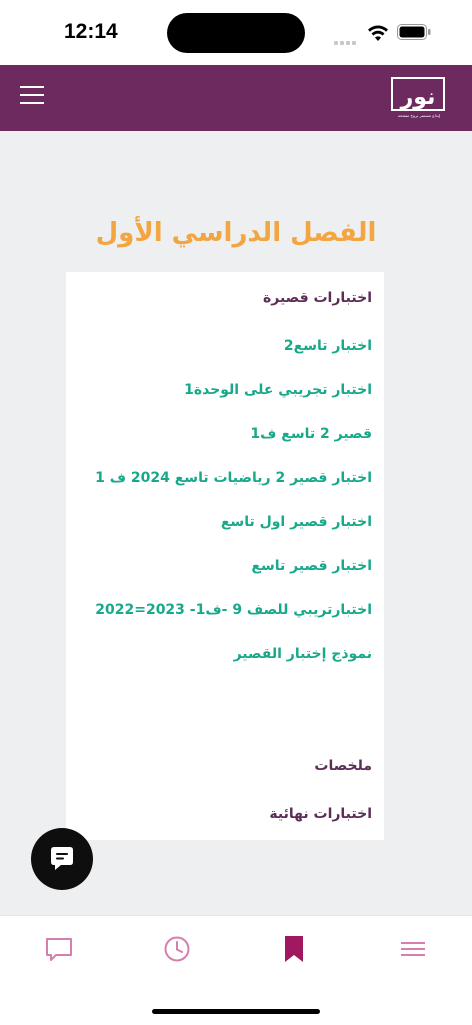  Describe the element at coordinates (32, 96) in the screenshot. I see `hamburger-icon` at that location.